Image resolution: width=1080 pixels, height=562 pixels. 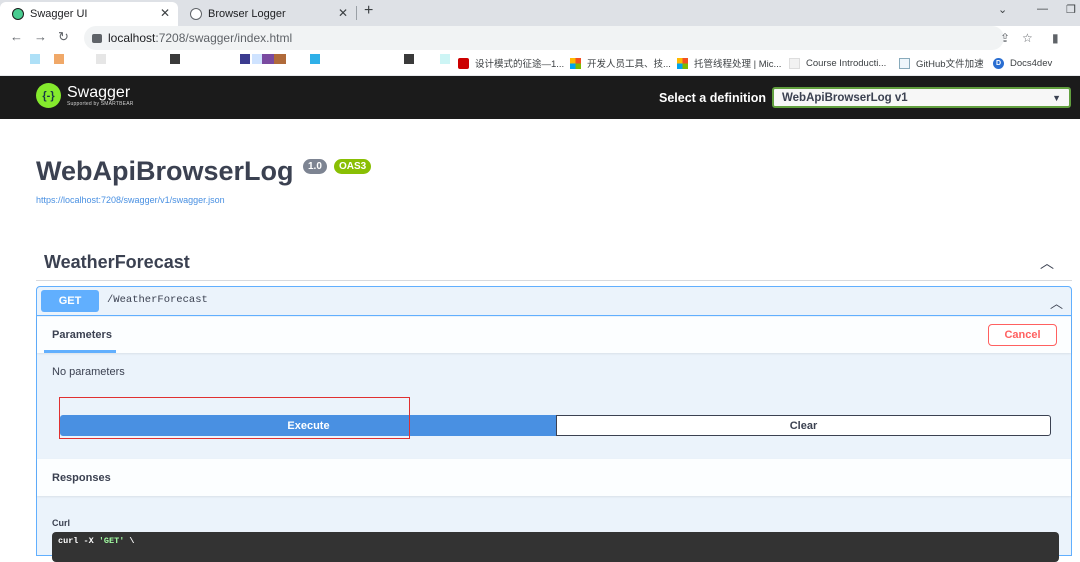 I want to click on bookmark-label: GitHub文件加速, so click(x=950, y=64).